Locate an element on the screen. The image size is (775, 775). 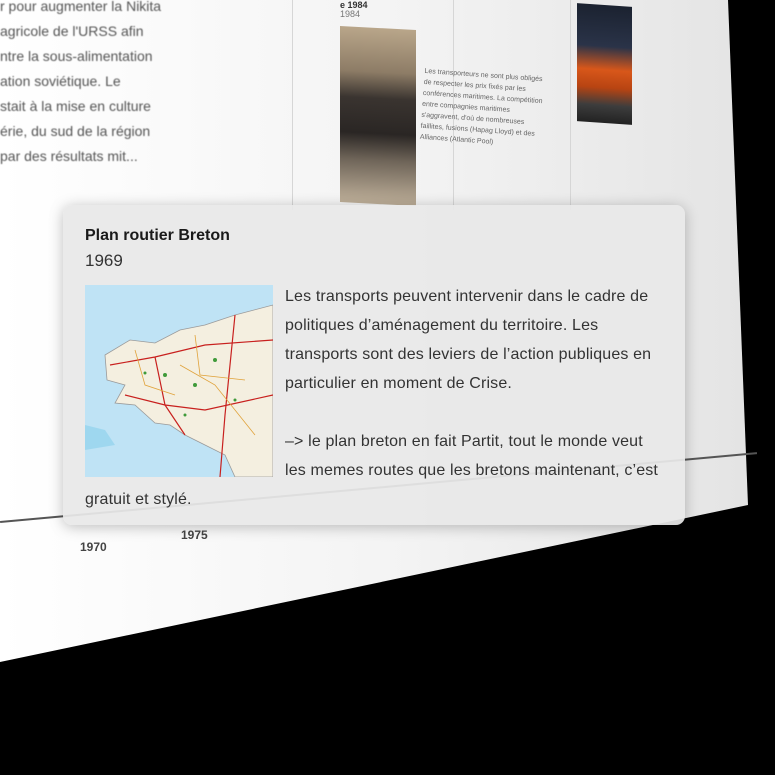
ship-event-year: 1984 is located at coordinates (350, 14).